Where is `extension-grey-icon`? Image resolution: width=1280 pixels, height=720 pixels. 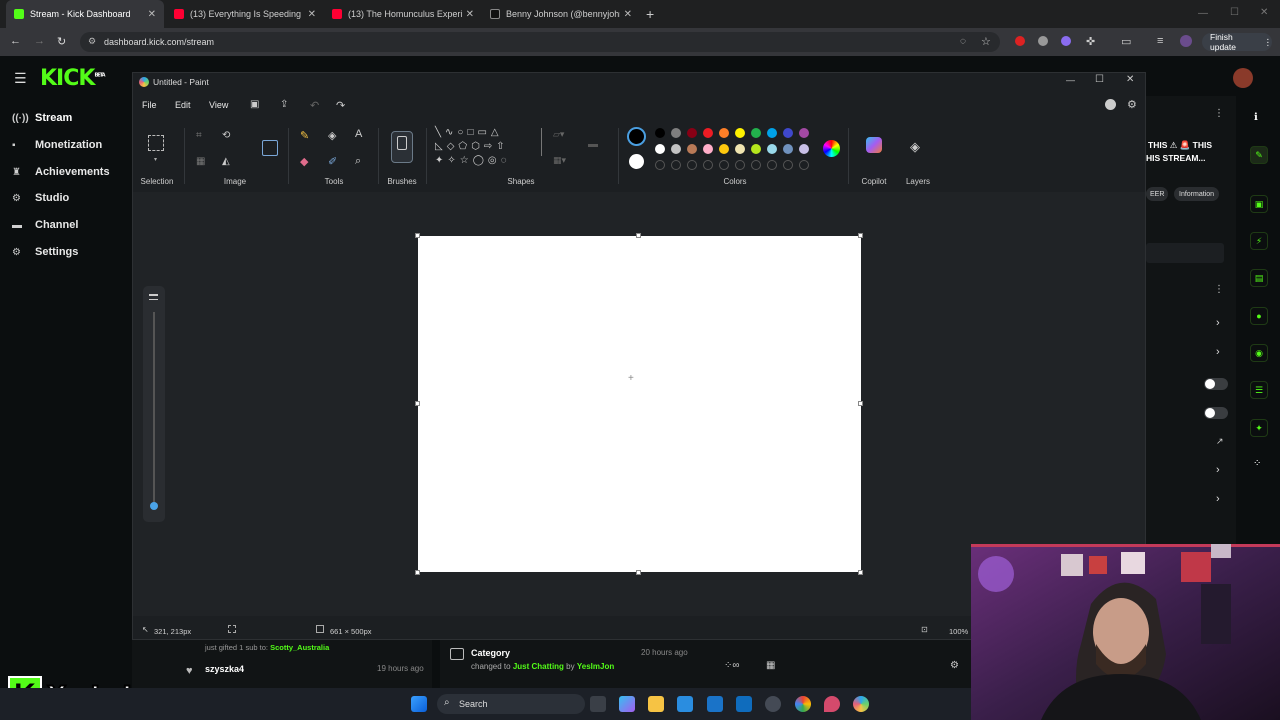 extension-grey-icon is located at coordinates (1043, 41).